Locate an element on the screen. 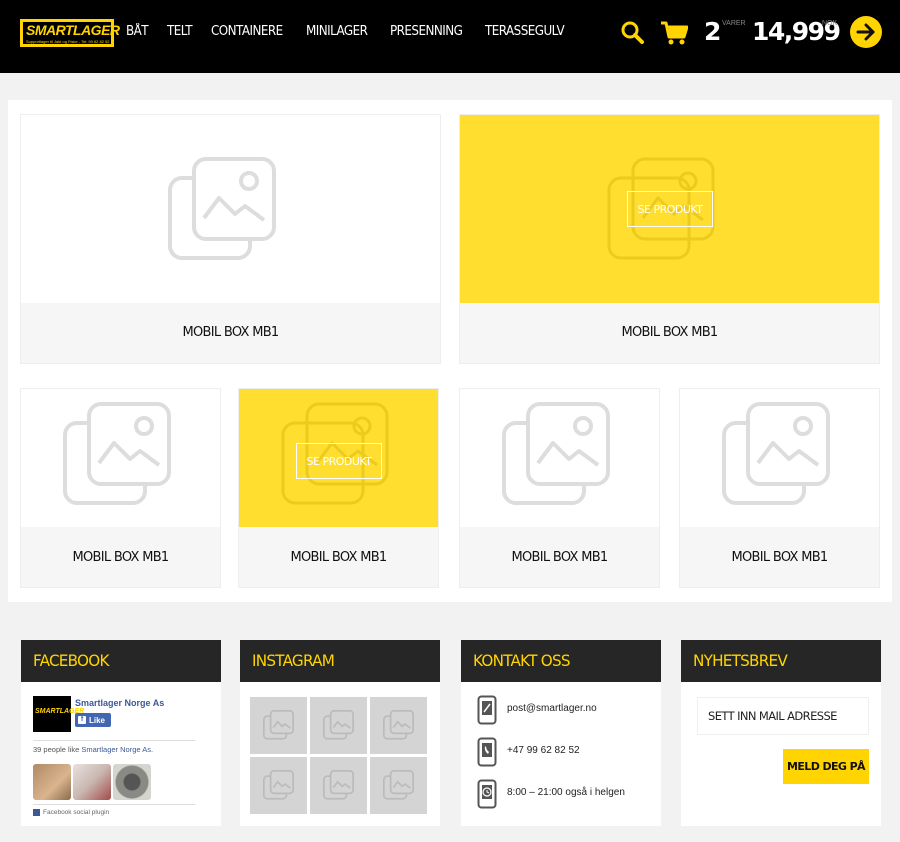 The height and width of the screenshot is (842, 900). contact-title: KONTAKT OSS is located at coordinates (522, 660).